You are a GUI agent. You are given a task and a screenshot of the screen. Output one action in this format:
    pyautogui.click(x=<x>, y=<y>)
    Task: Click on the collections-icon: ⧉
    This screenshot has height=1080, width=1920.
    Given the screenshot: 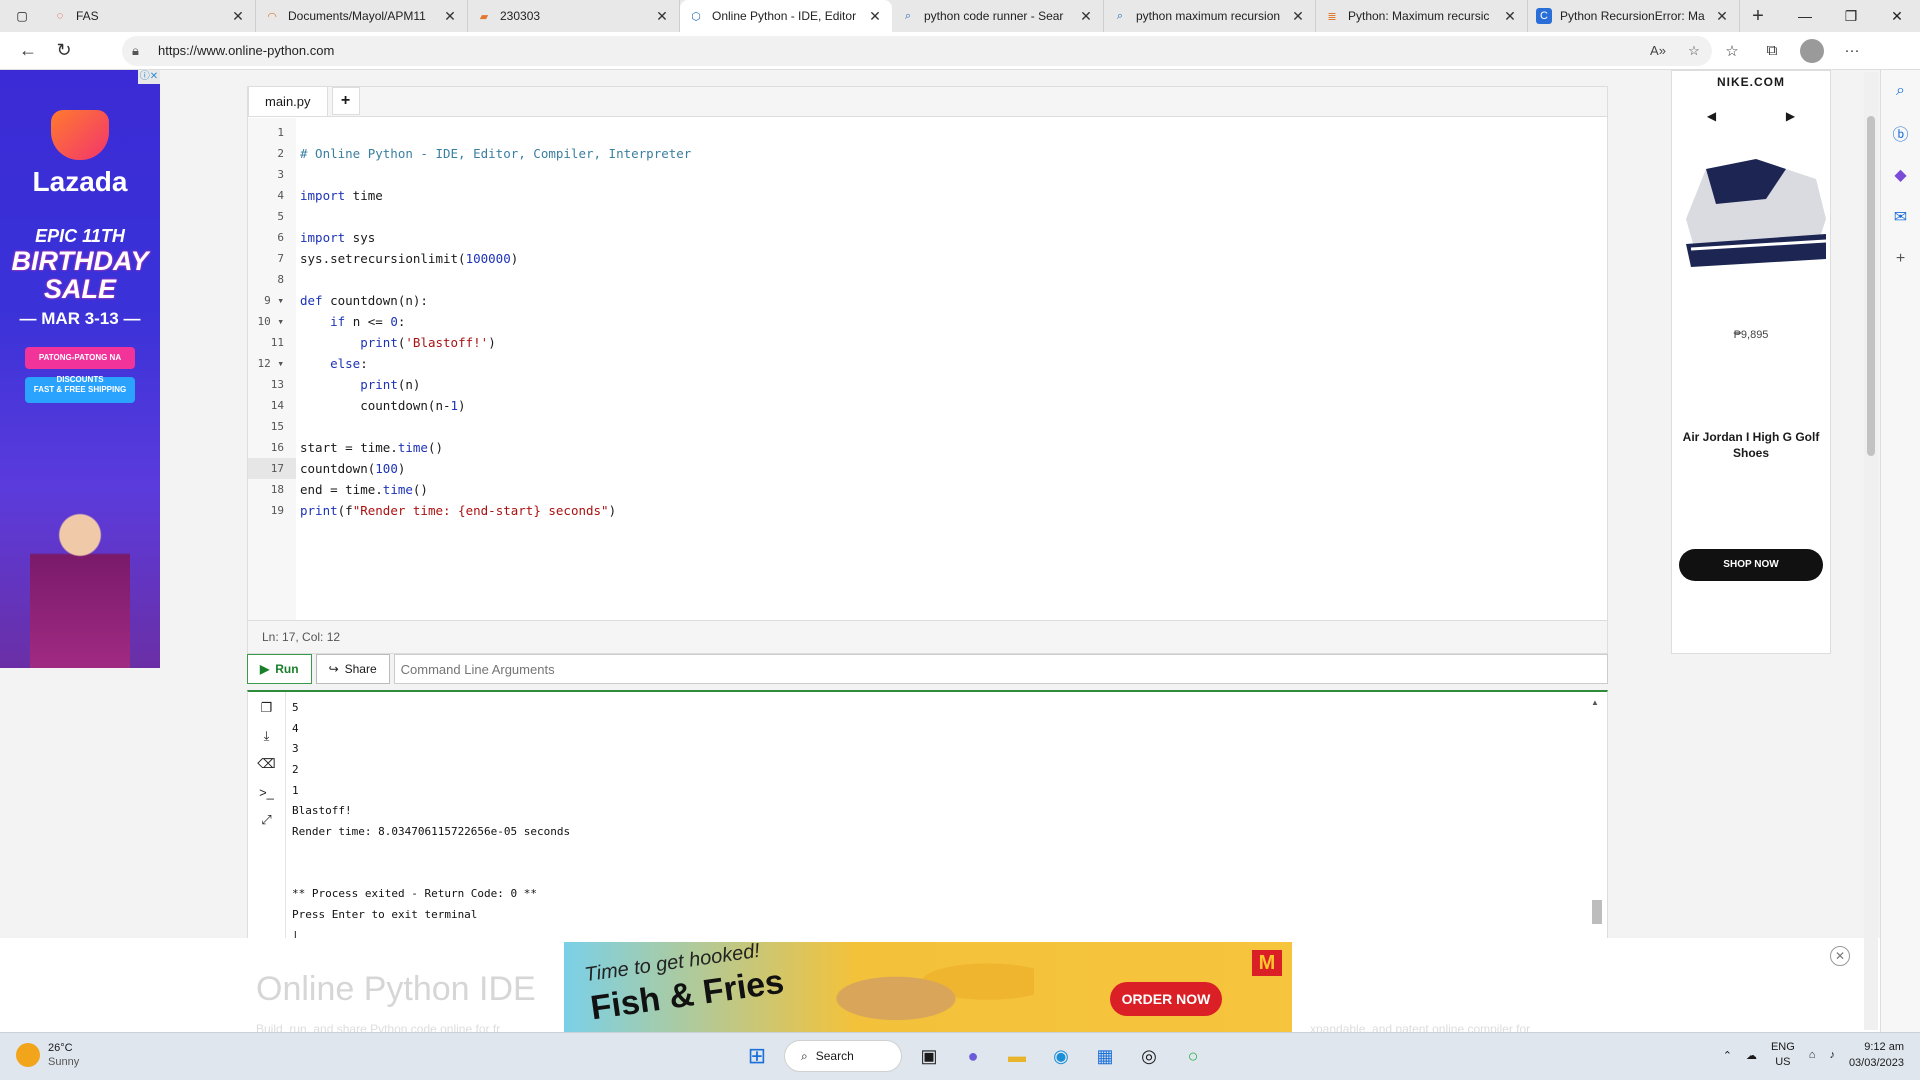 What is the action you would take?
    pyautogui.click(x=1772, y=50)
    